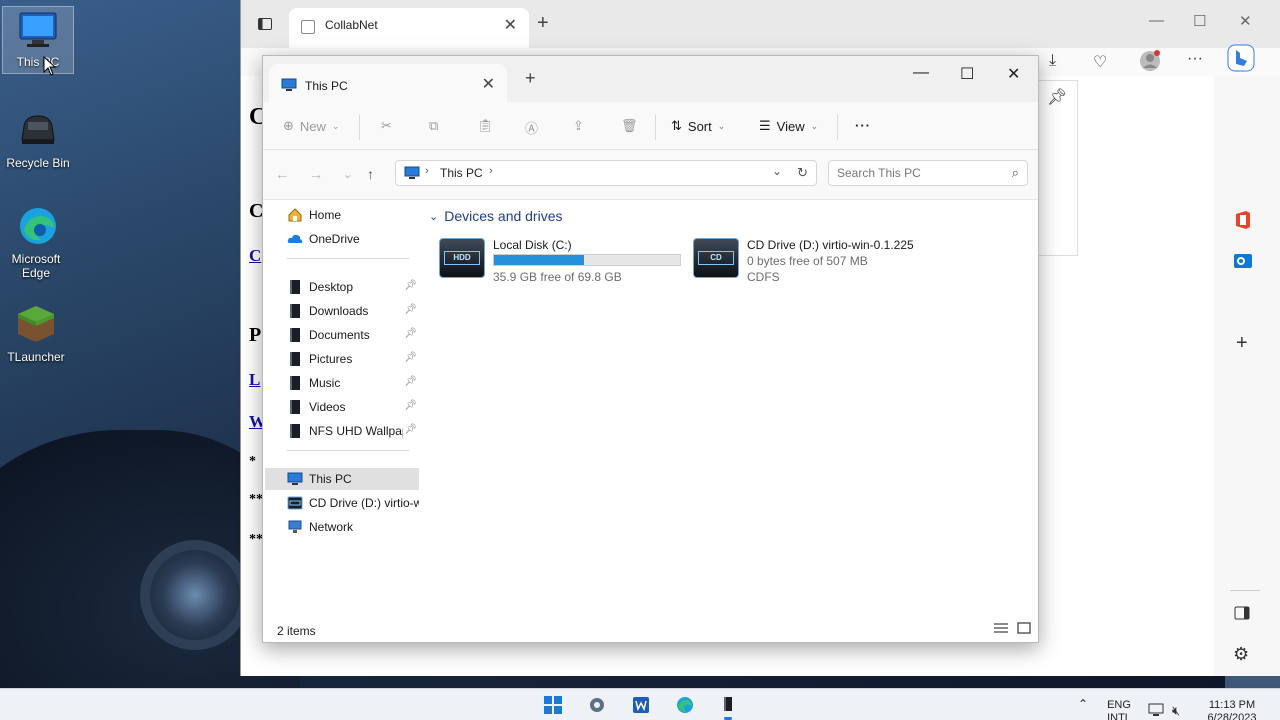  I want to click on group-header-devices-and-drives: ⌄ Devices and drives, so click(496, 216).